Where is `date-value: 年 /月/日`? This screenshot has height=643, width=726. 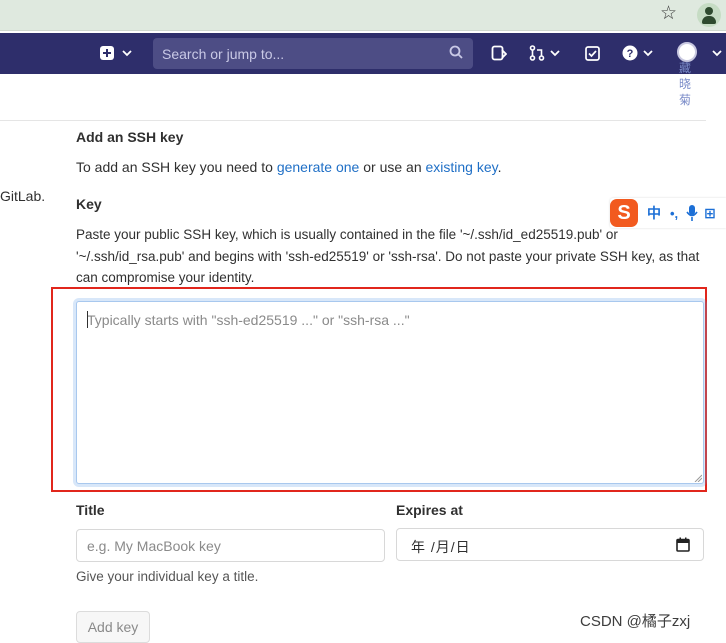 date-value: 年 /月/日 is located at coordinates (441, 547).